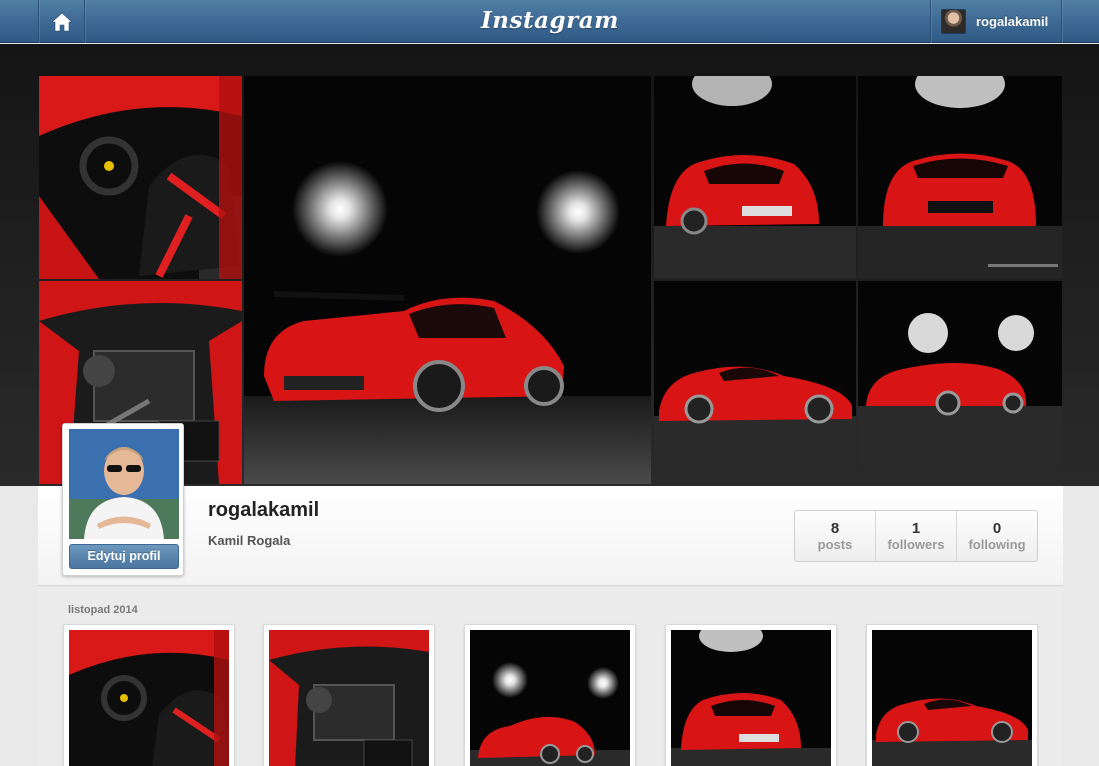 The height and width of the screenshot is (766, 1099). Describe the element at coordinates (755, 382) in the screenshot. I see `cover-photo-side` at that location.